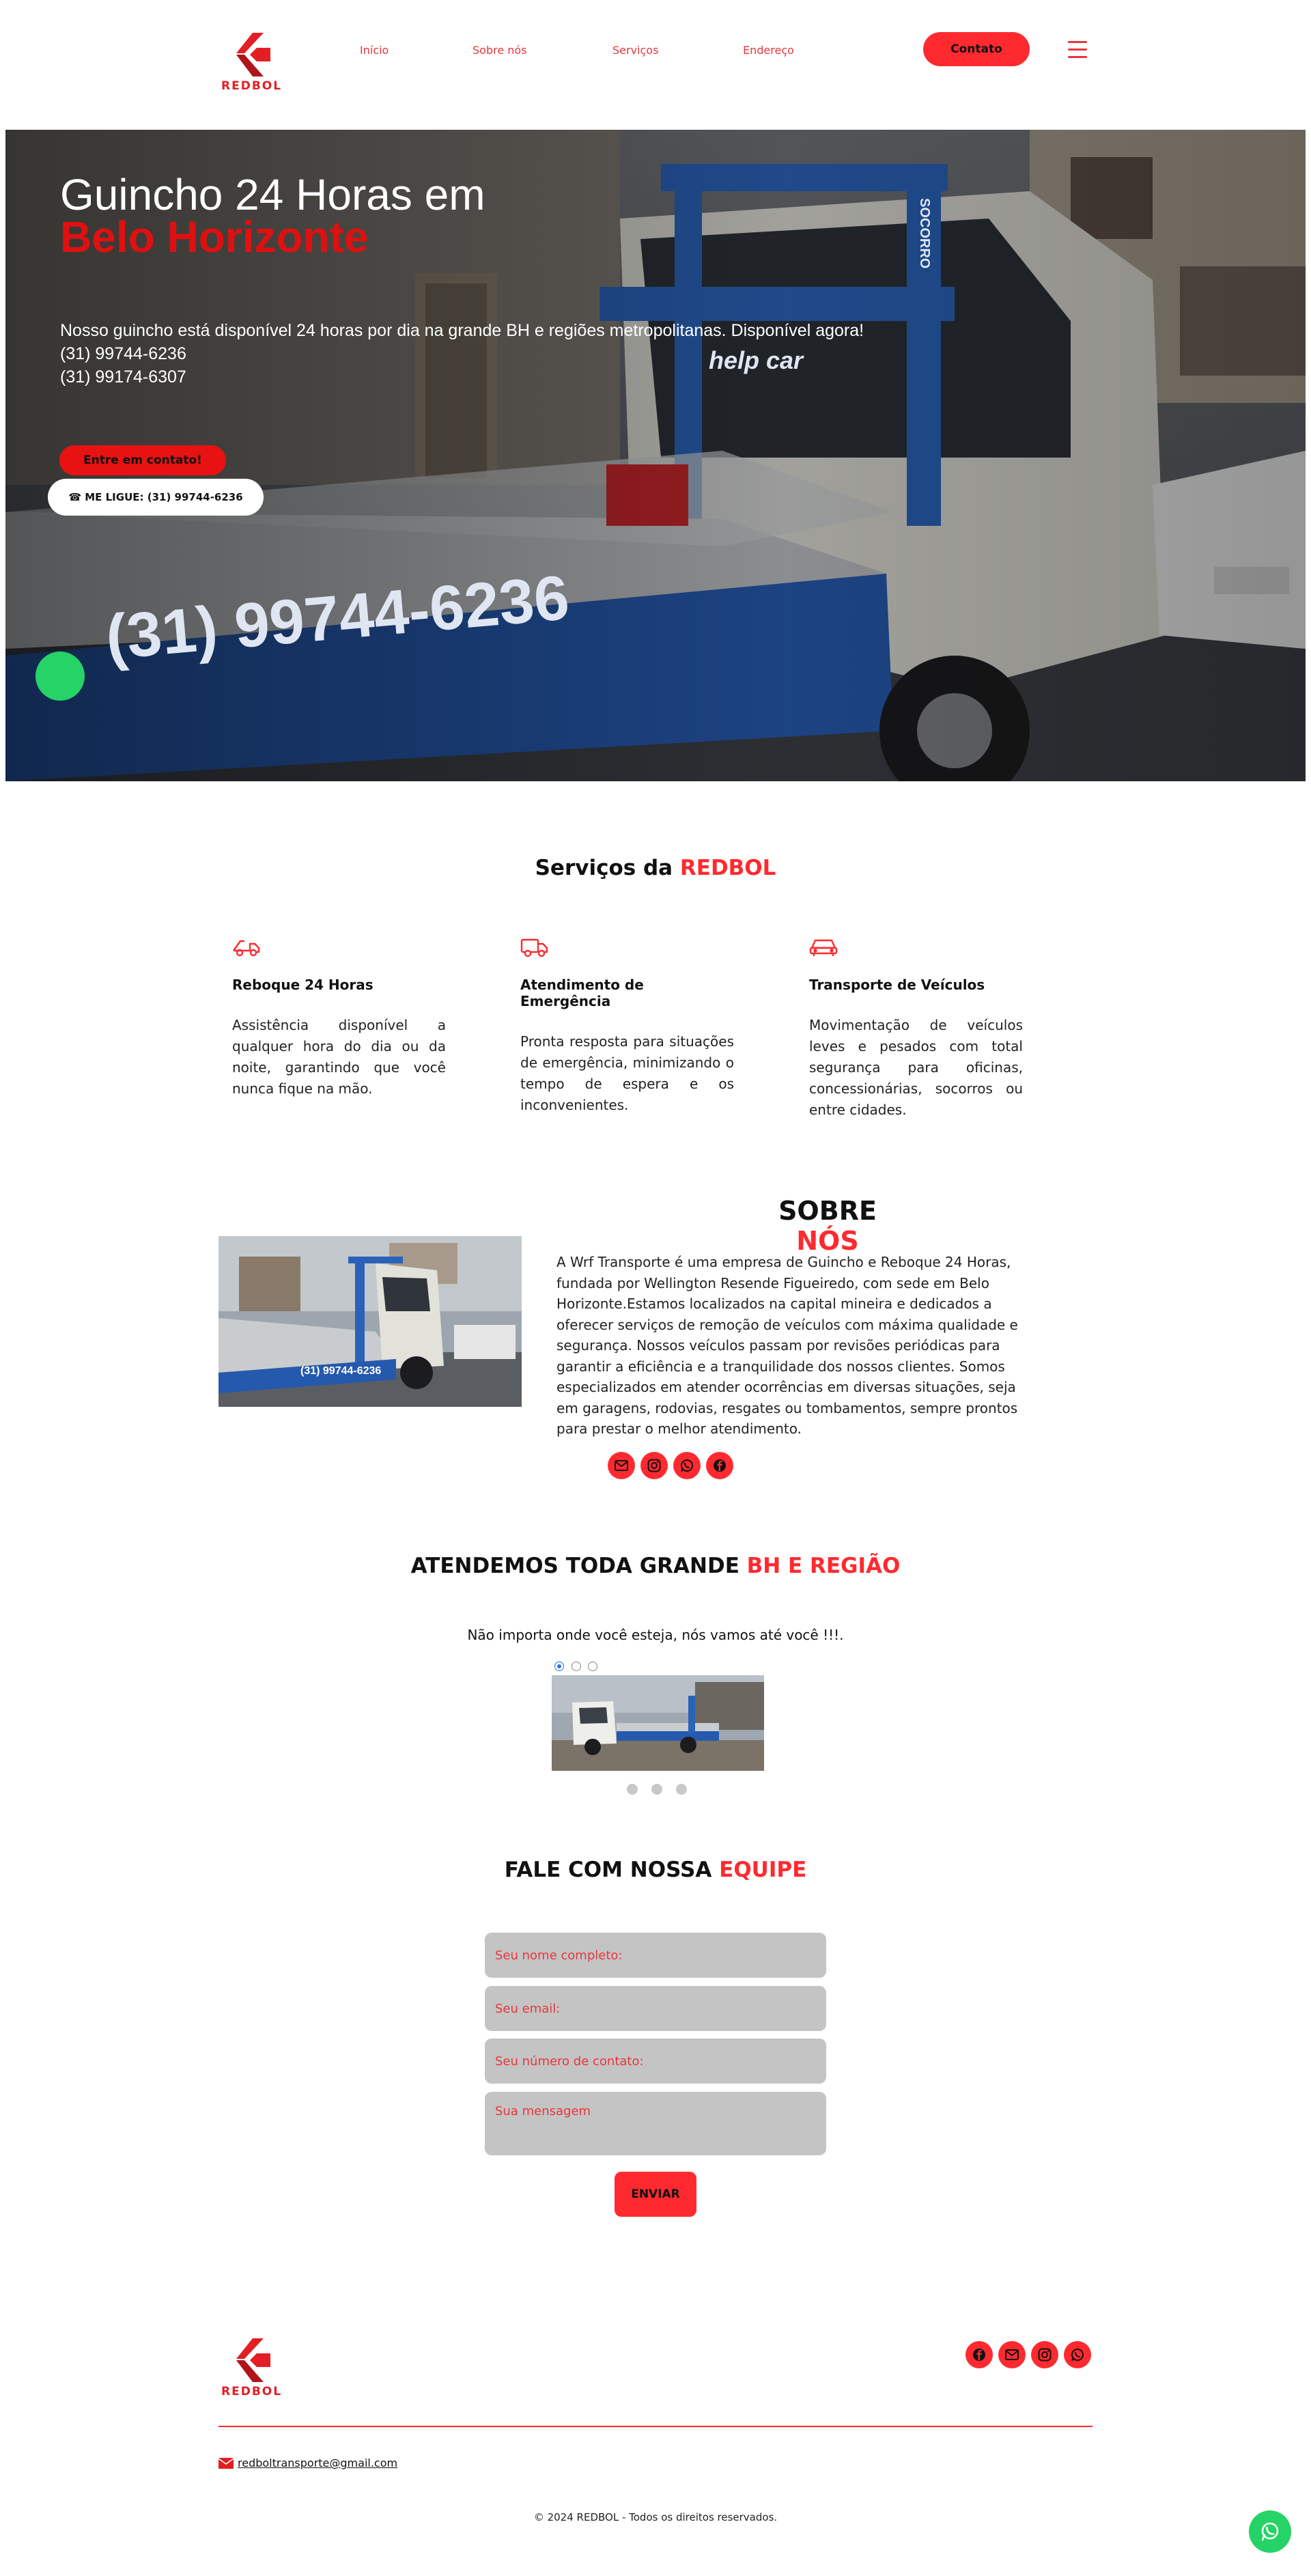 The width and height of the screenshot is (1311, 2576). What do you see at coordinates (370, 1321) in the screenshot?
I see `about-truck-image: (31) 99744-6236` at bounding box center [370, 1321].